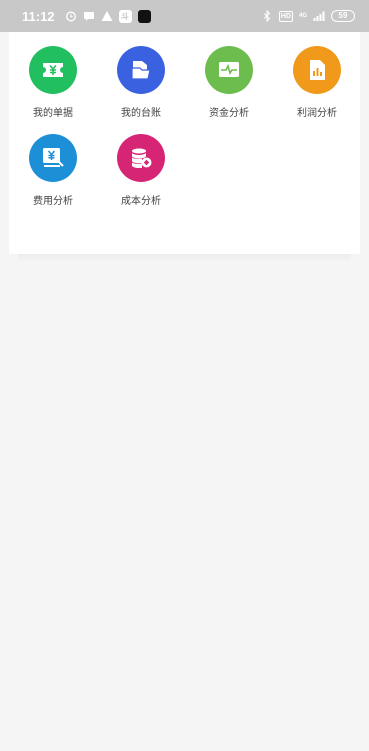 The image size is (369, 751). I want to click on status-bar-right: HD 4G 59, so click(308, 16).